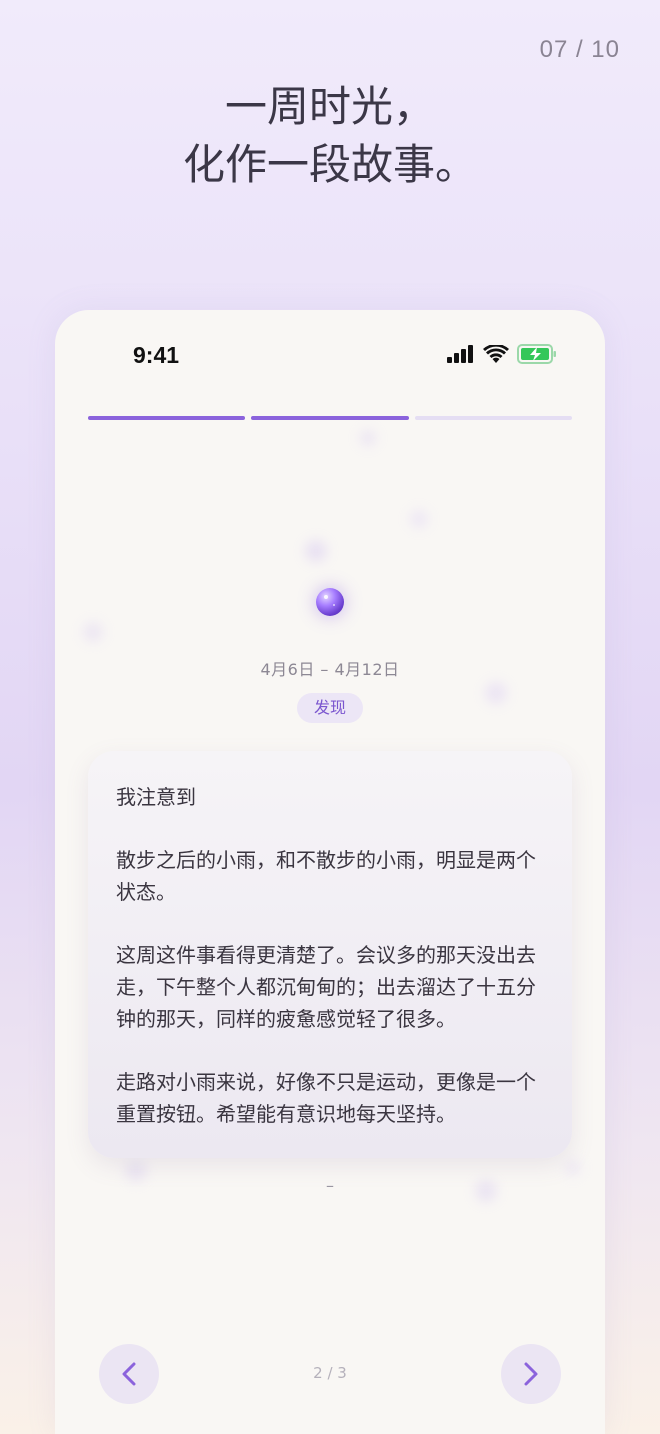  What do you see at coordinates (330, 708) in the screenshot?
I see `discovery-tag: 发现` at bounding box center [330, 708].